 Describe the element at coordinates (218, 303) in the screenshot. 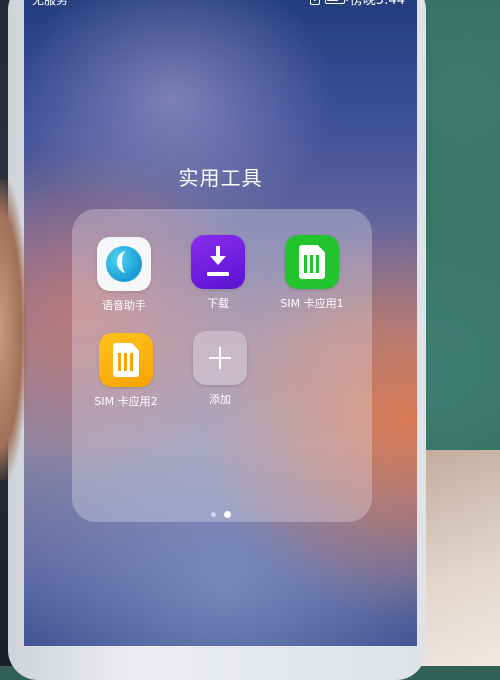

I see `app-label: 下载` at that location.